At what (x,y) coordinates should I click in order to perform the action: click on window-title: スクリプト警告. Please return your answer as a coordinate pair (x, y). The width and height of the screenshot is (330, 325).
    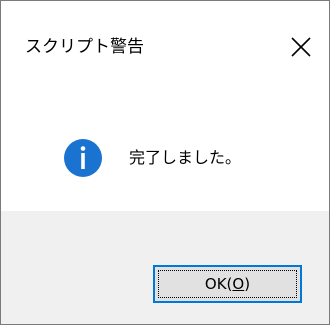
    Looking at the image, I should click on (84, 47).